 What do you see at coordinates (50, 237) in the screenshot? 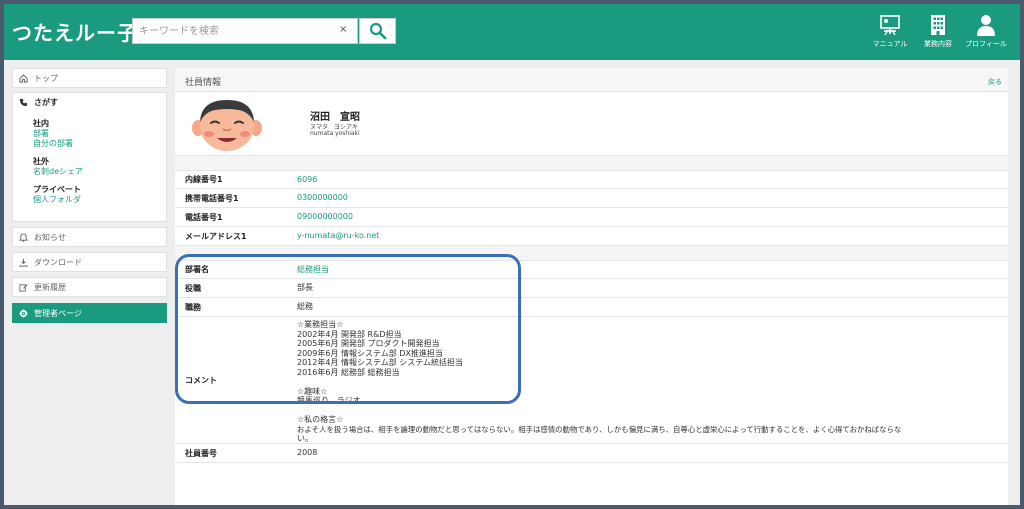
I see `sidebar-notice-label: お知らせ` at bounding box center [50, 237].